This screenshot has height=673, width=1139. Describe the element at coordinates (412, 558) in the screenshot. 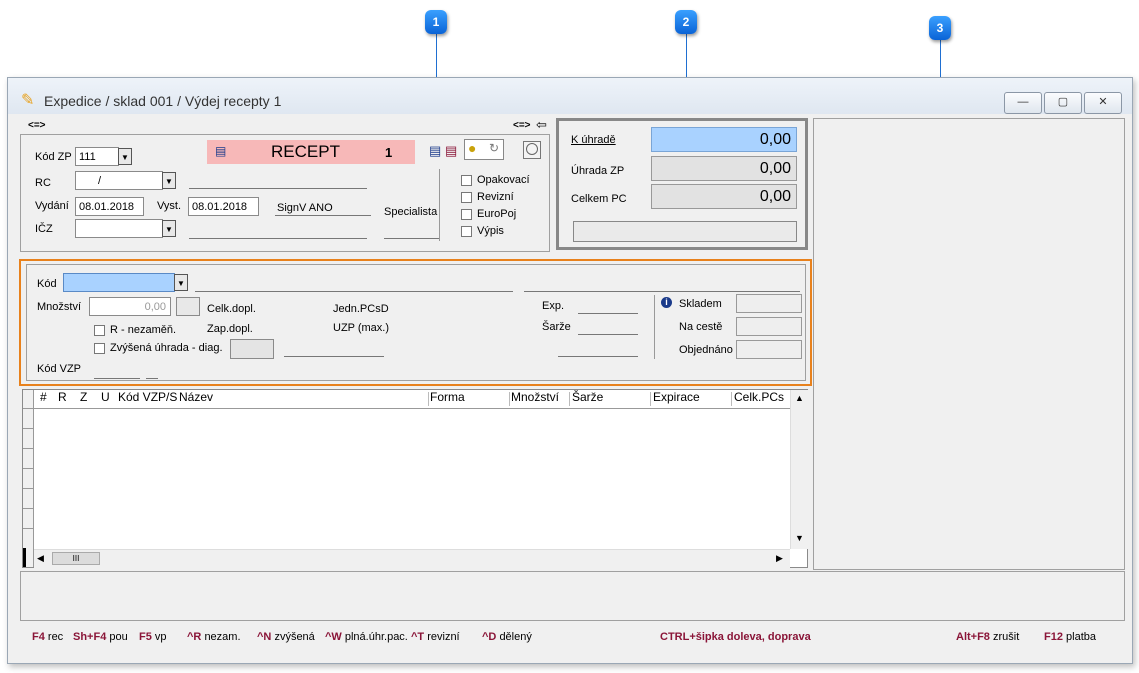

I see `horizontal-scrollbar: ◀ III ▶` at that location.